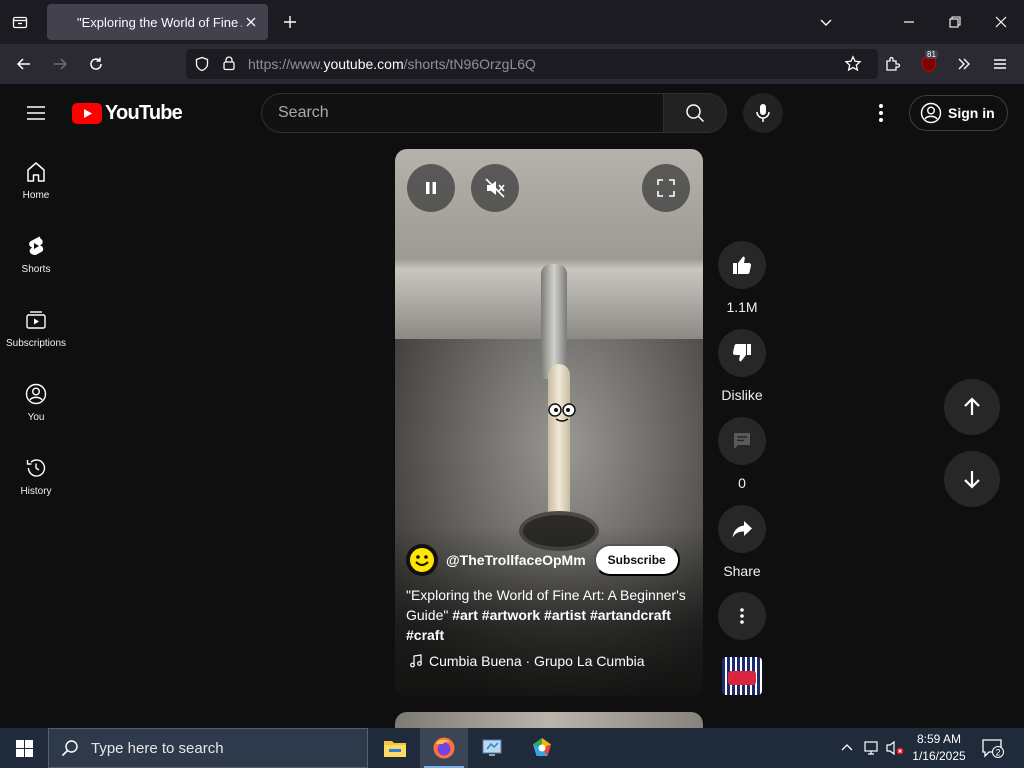  I want to click on start-button, so click(24, 748).